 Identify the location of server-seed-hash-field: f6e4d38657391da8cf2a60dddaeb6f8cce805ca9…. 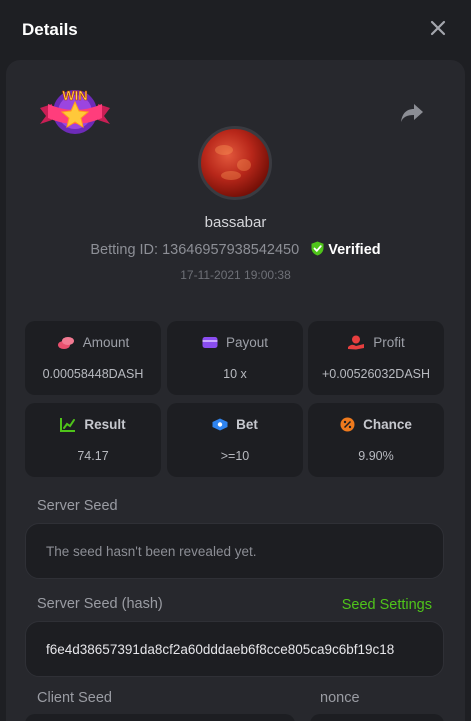
(234, 649).